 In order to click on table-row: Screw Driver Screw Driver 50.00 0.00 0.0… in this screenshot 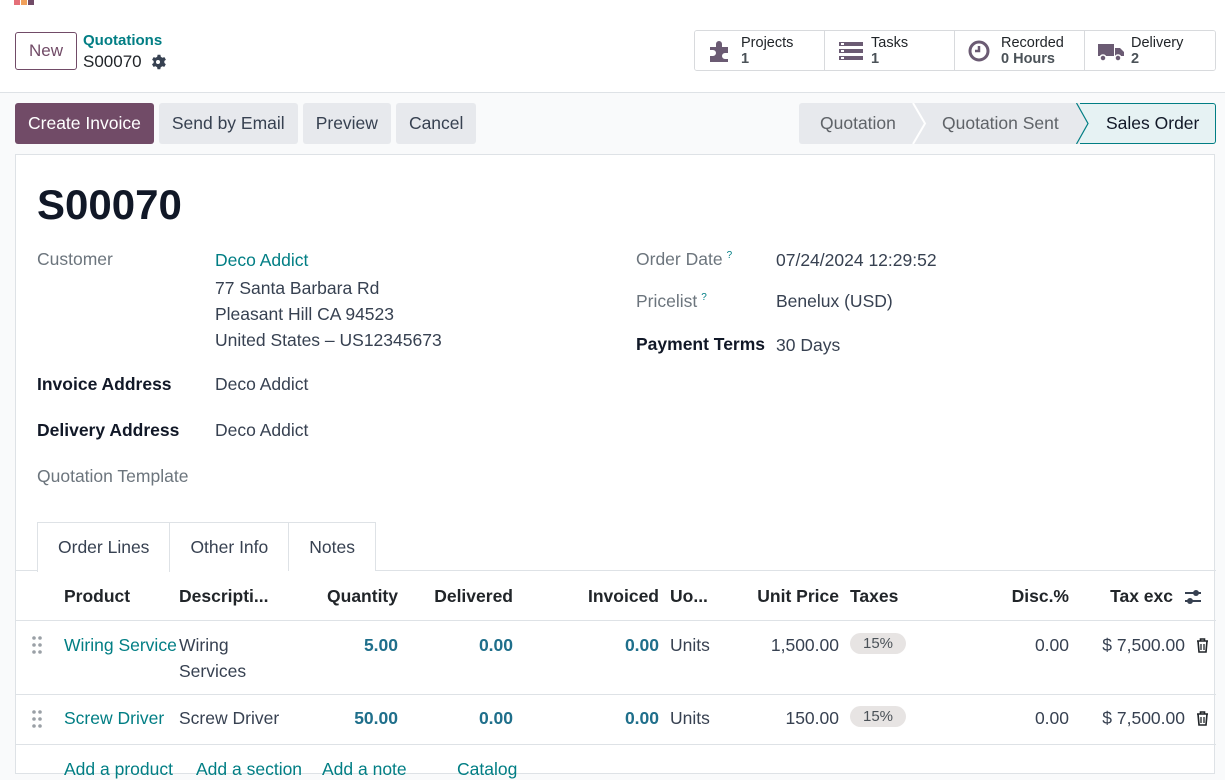, I will do `click(616, 720)`.